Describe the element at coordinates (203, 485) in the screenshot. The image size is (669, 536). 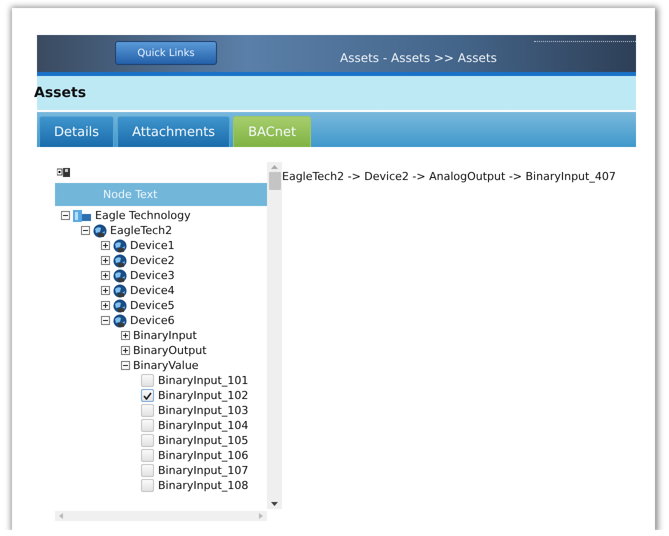
I see `tree-node: BinaryInput_108` at that location.